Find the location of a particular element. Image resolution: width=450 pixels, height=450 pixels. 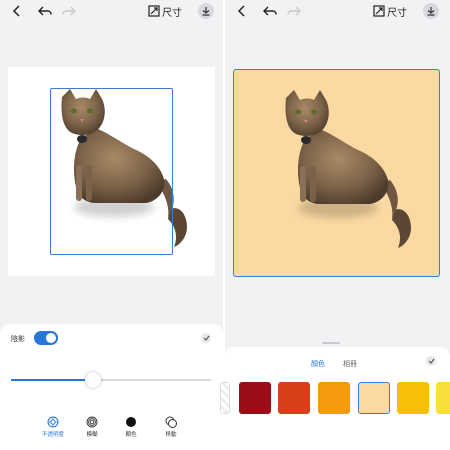

tool-opacity: 不透明度 is located at coordinates (53, 427).